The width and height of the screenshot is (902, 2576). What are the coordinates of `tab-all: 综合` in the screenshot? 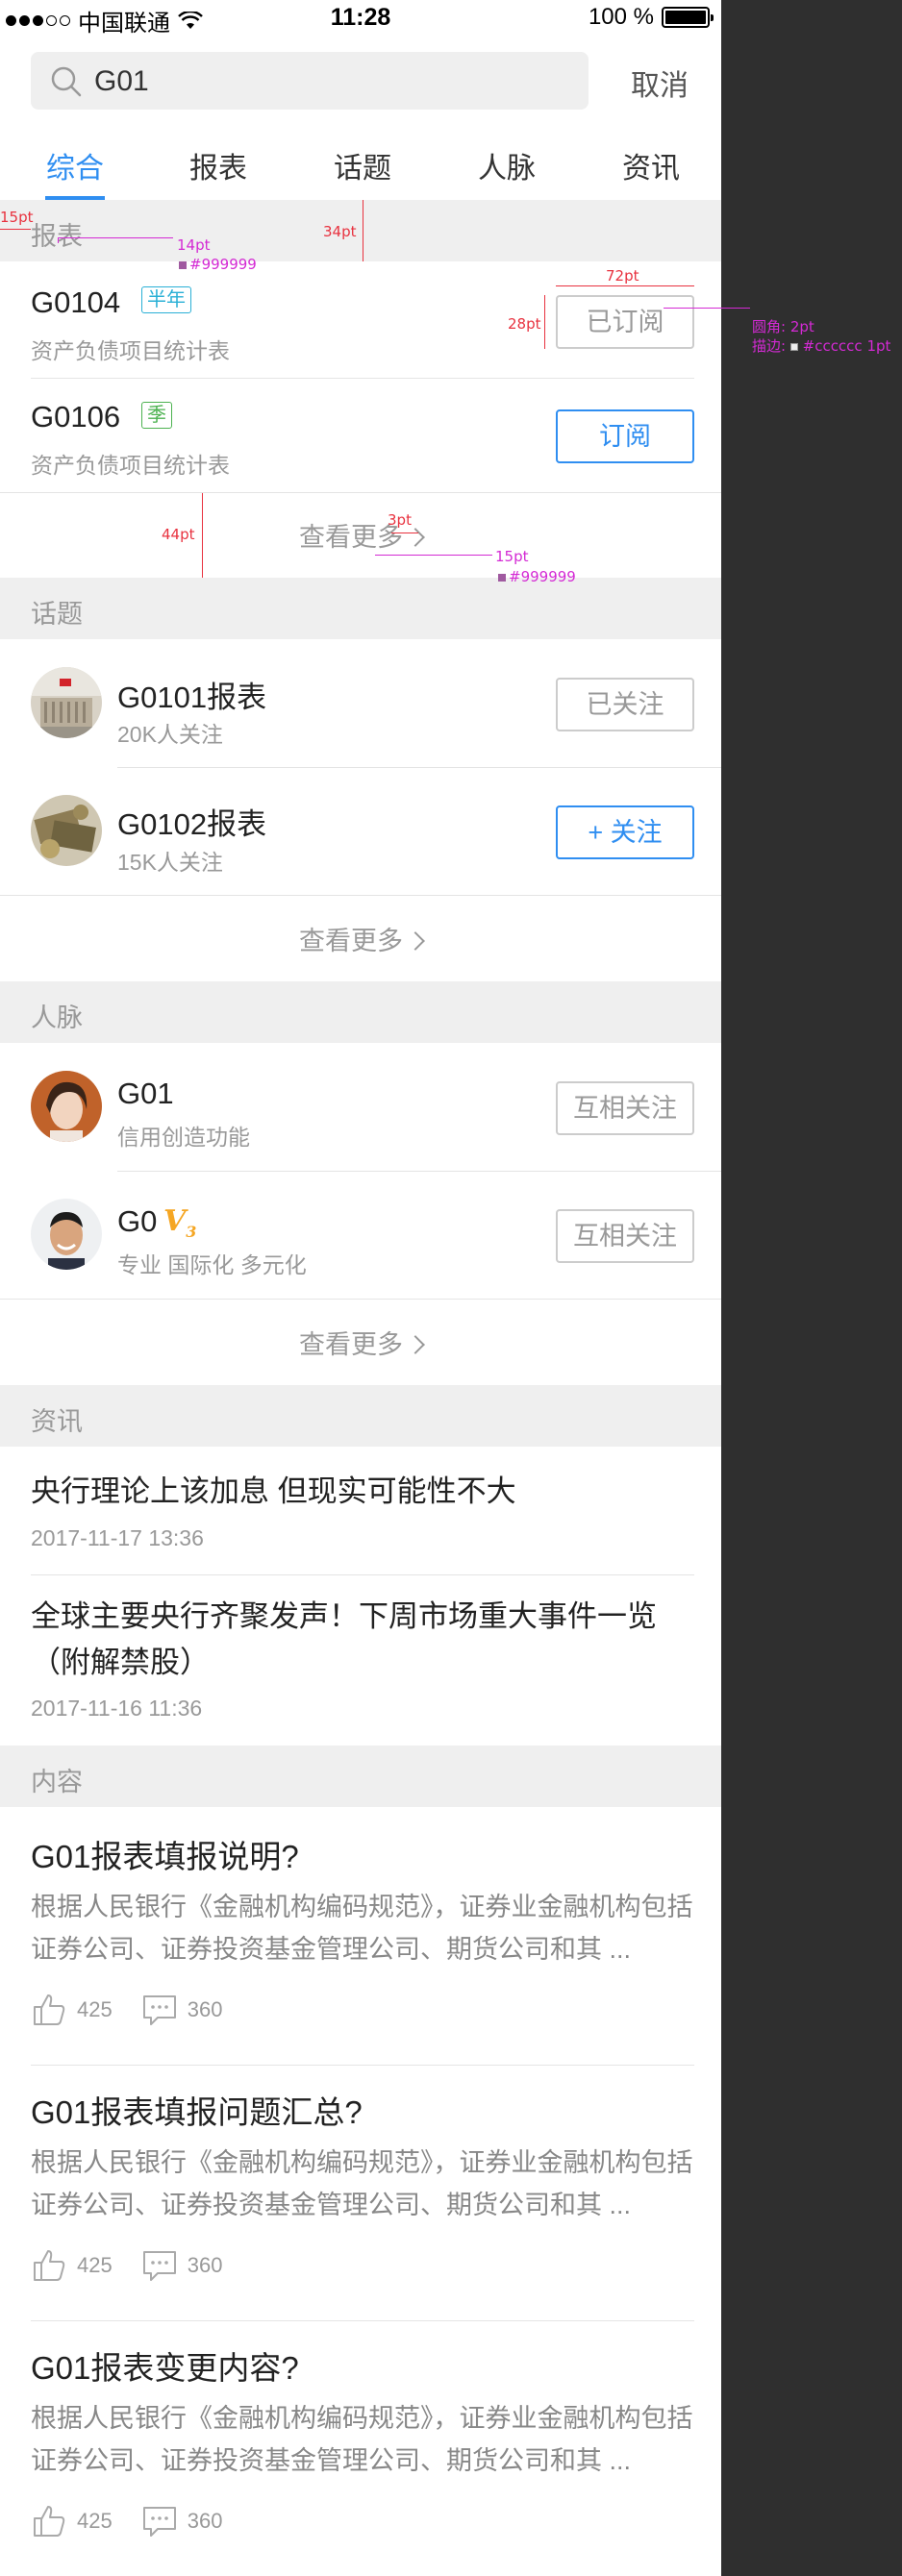 It's located at (75, 165).